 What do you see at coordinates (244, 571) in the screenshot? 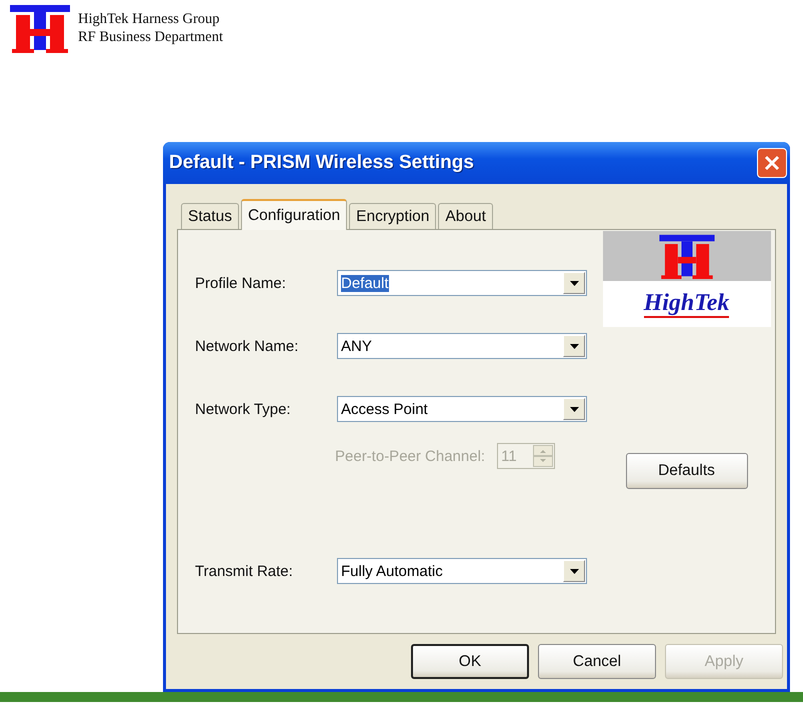
I see `field-label: Transmit Rate:` at bounding box center [244, 571].